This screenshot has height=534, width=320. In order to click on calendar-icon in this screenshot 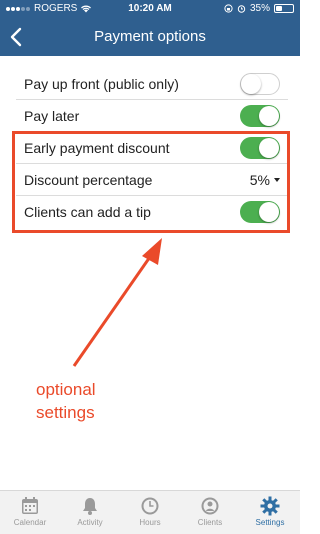, I will do `click(30, 505)`.